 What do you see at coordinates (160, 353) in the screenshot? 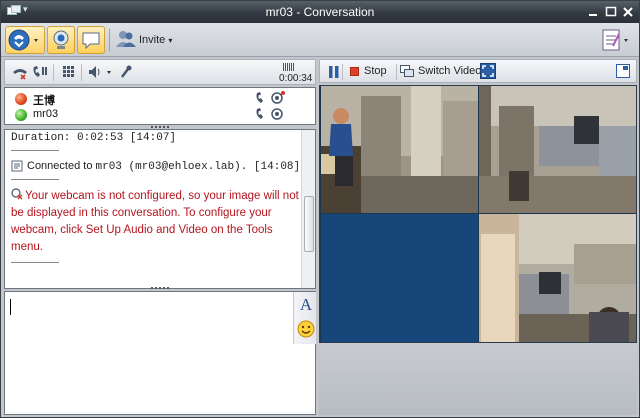
I see `message-compose-area: A` at bounding box center [160, 353].